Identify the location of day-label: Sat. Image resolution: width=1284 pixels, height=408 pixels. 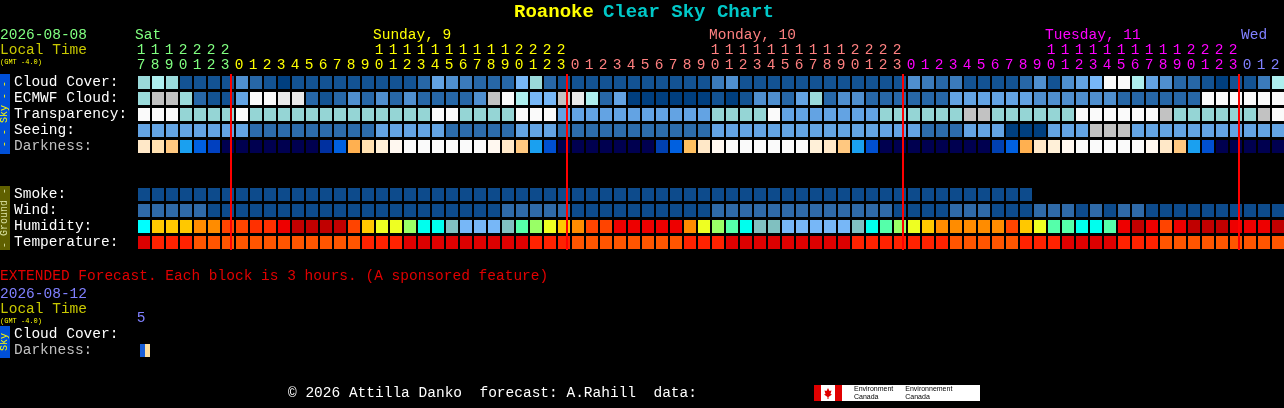
(148, 35).